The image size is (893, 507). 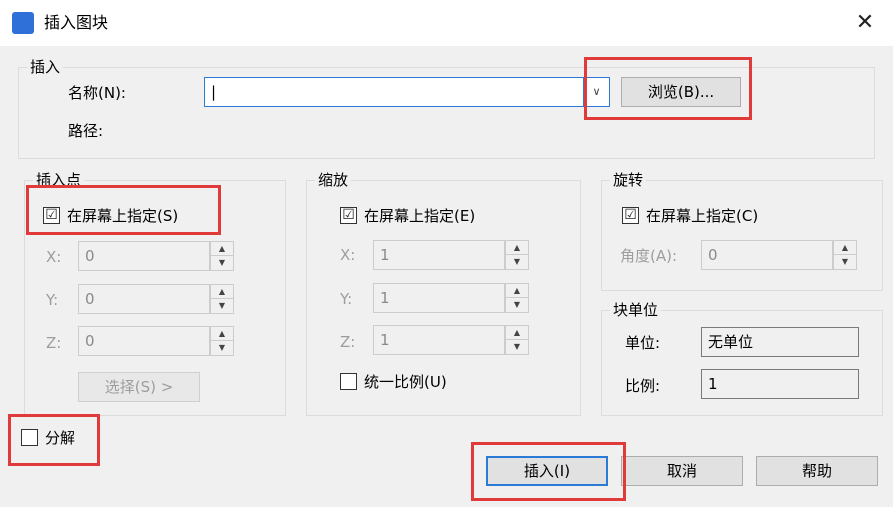 I want to click on select-point-button: 选择(S) >, so click(x=139, y=387).